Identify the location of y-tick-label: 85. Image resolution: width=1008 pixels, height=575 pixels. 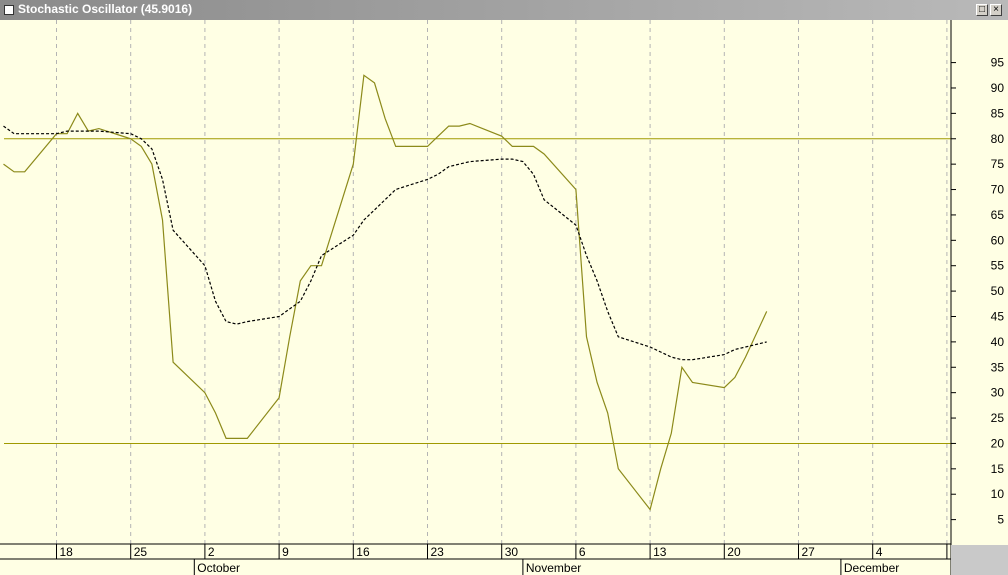
(998, 113).